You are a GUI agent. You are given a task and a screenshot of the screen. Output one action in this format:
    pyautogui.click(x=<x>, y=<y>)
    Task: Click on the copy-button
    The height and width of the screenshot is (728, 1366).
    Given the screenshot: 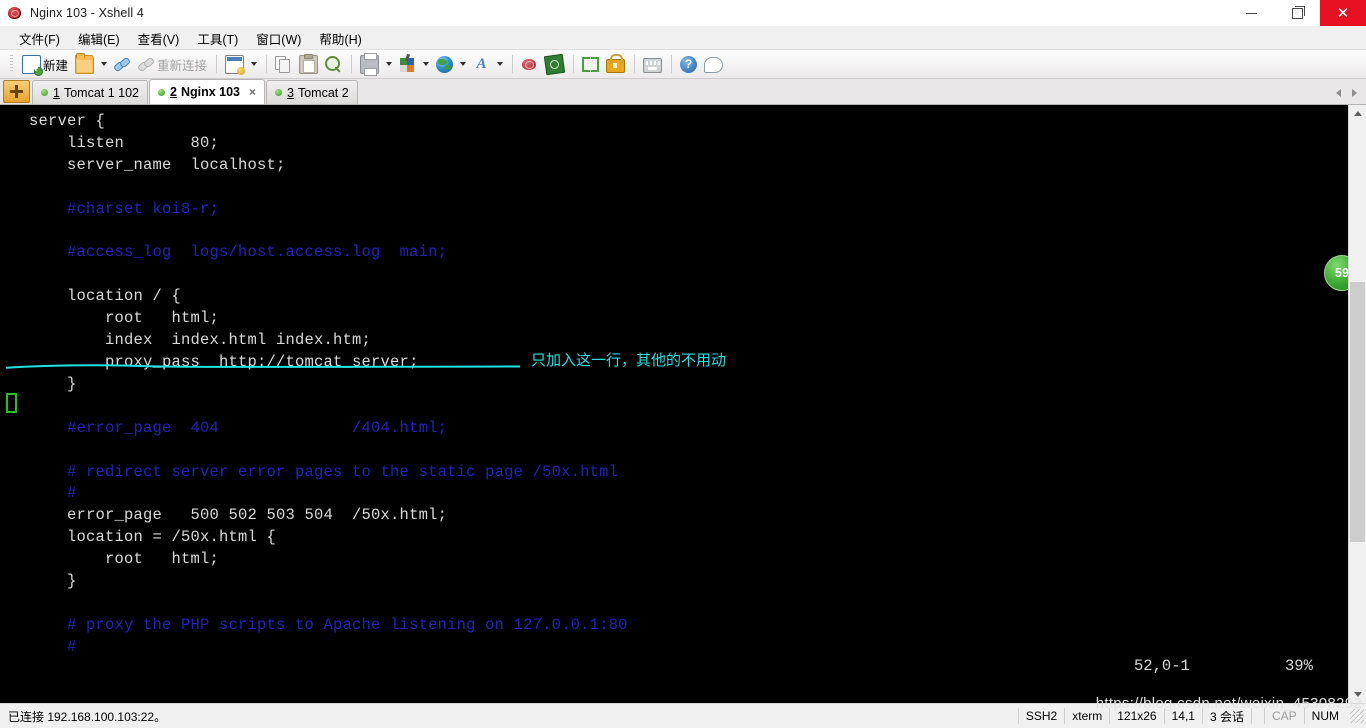 What is the action you would take?
    pyautogui.click(x=283, y=64)
    